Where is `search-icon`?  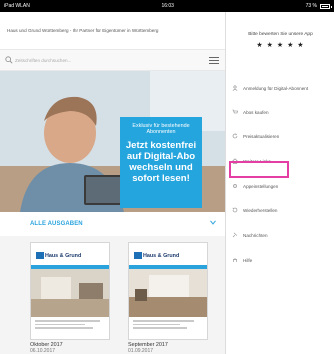 search-icon is located at coordinates (9, 60).